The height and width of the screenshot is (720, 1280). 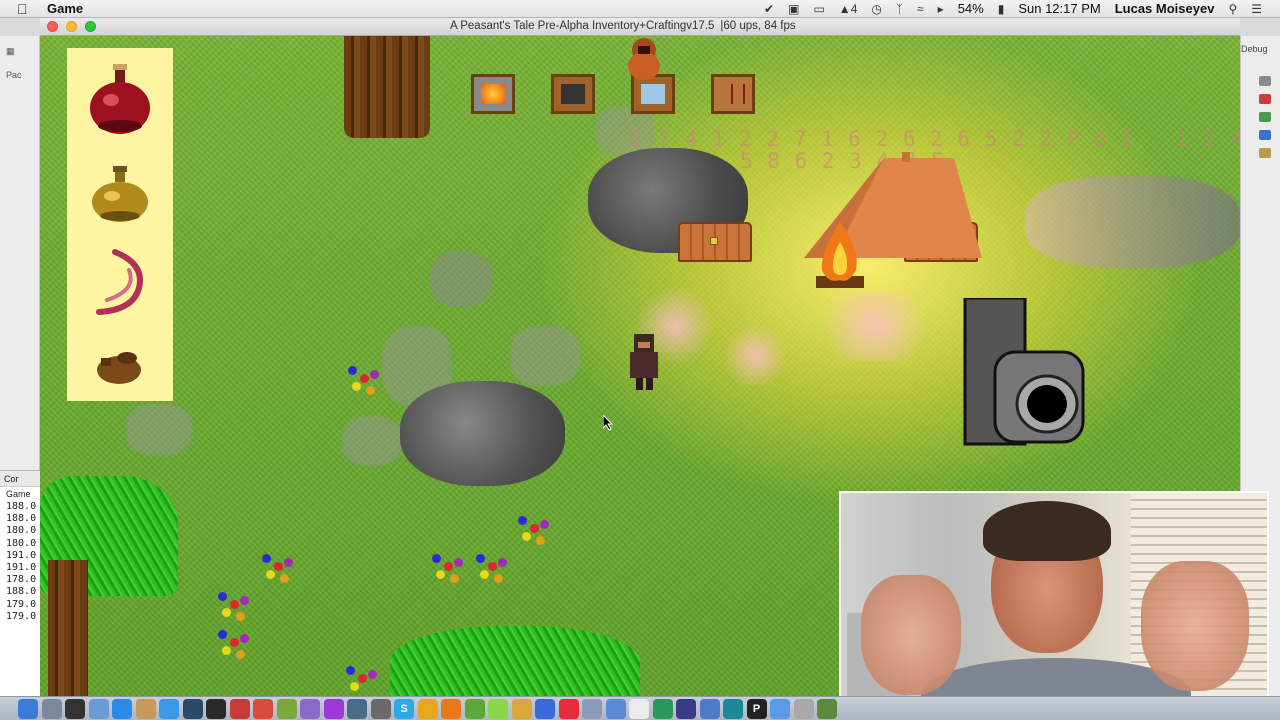 What do you see at coordinates (21, 616) in the screenshot?
I see `console-line: 179.0` at bounding box center [21, 616].